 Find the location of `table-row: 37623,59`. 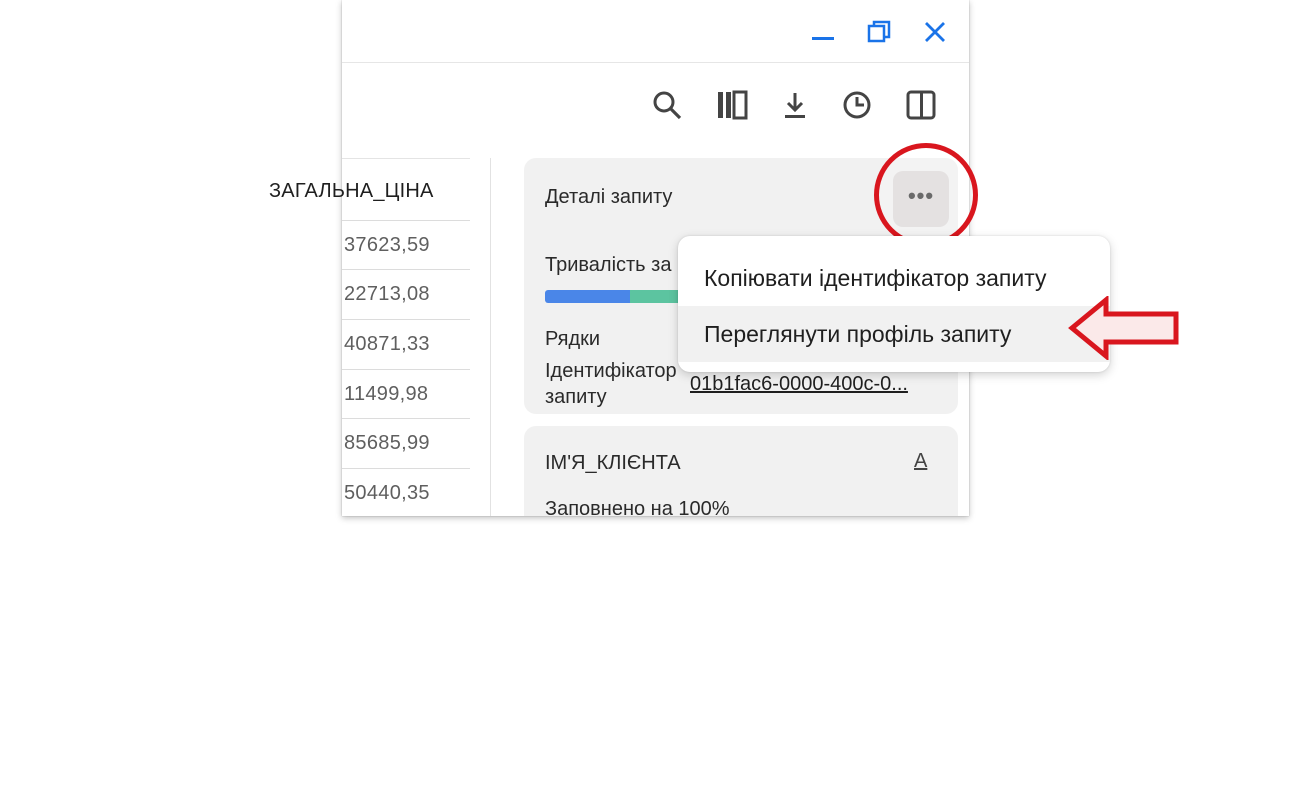

table-row: 37623,59 is located at coordinates (406, 244).